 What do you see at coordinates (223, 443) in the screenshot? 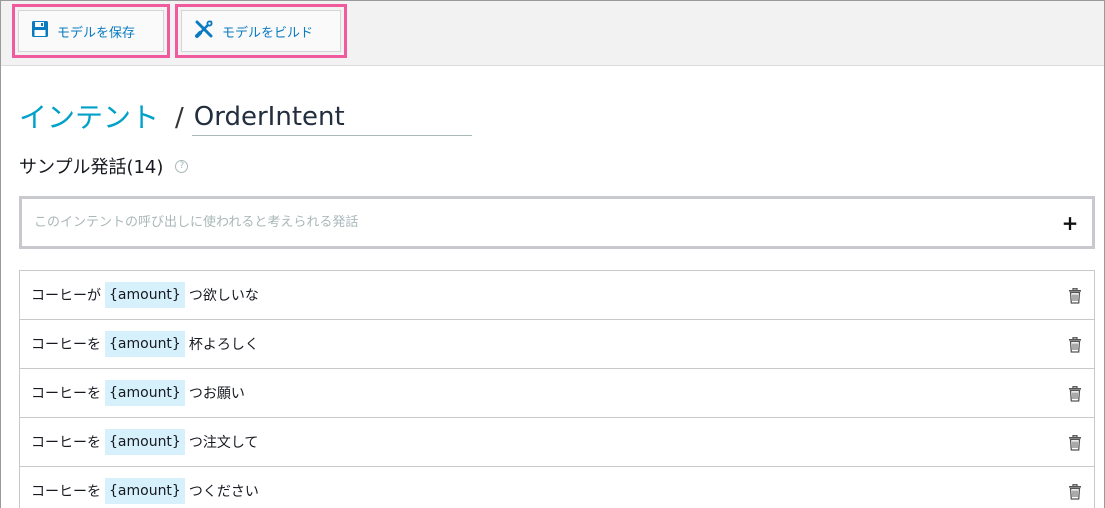
I see `utterance-text-after: つ注文して` at bounding box center [223, 443].